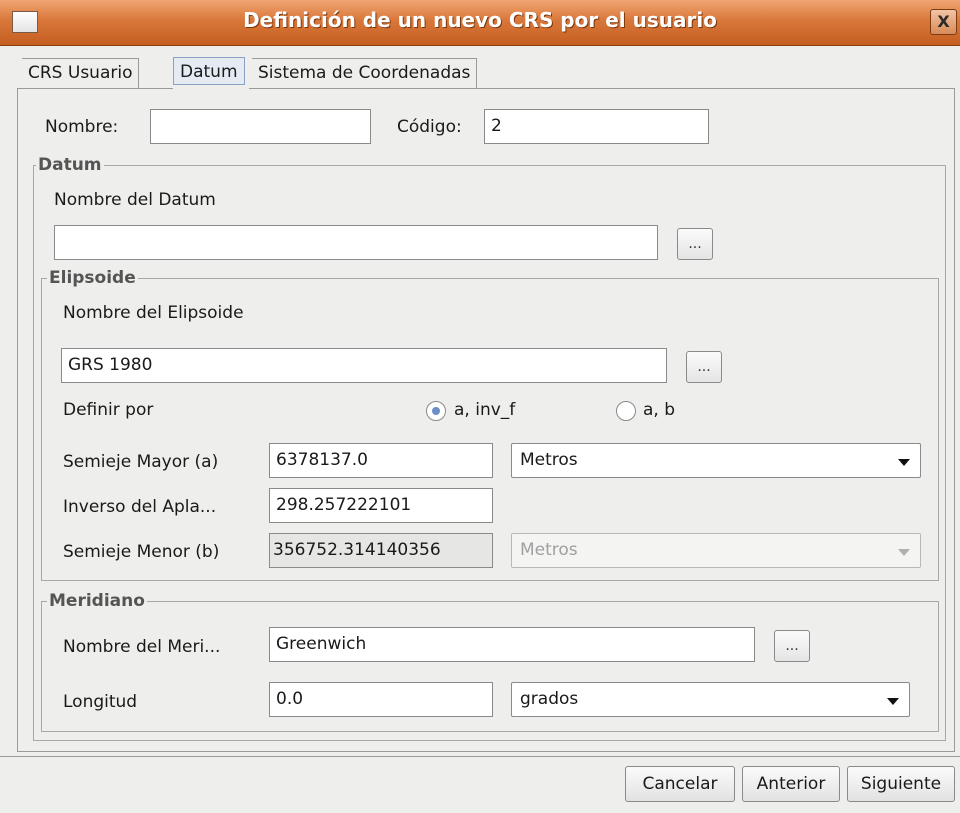 The height and width of the screenshot is (813, 960). Describe the element at coordinates (141, 552) in the screenshot. I see `semi-minor-label: Semieje Menor (b)` at that location.